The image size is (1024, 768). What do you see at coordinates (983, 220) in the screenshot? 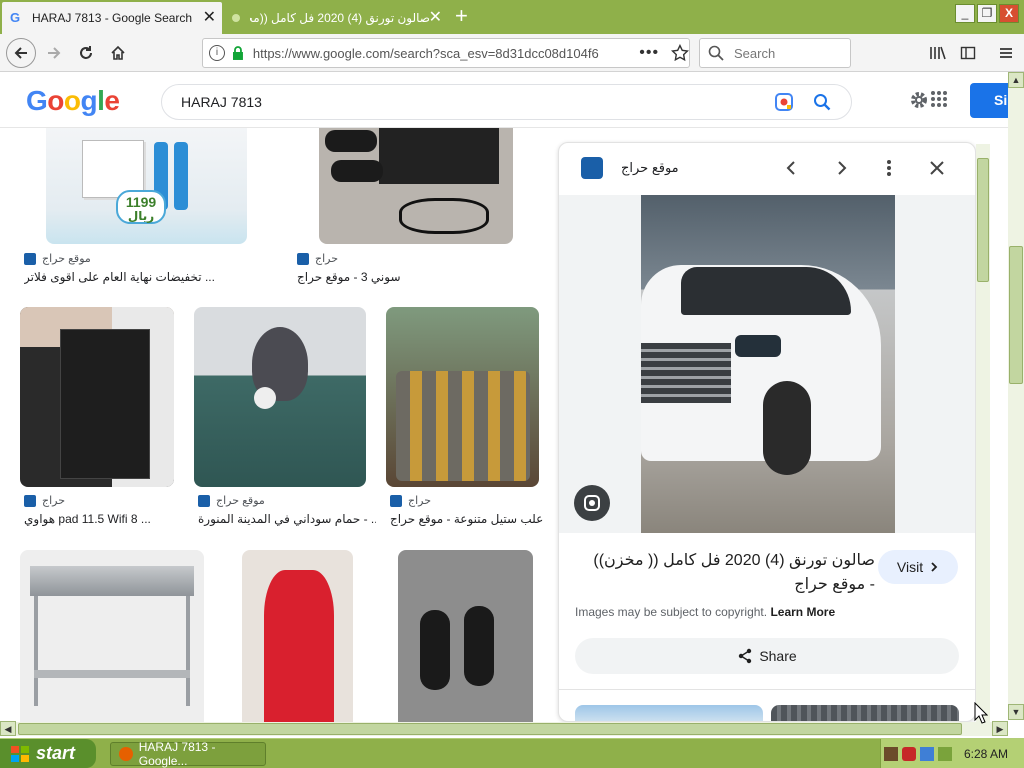
I see `panel-scrollbar-thumb` at bounding box center [983, 220].